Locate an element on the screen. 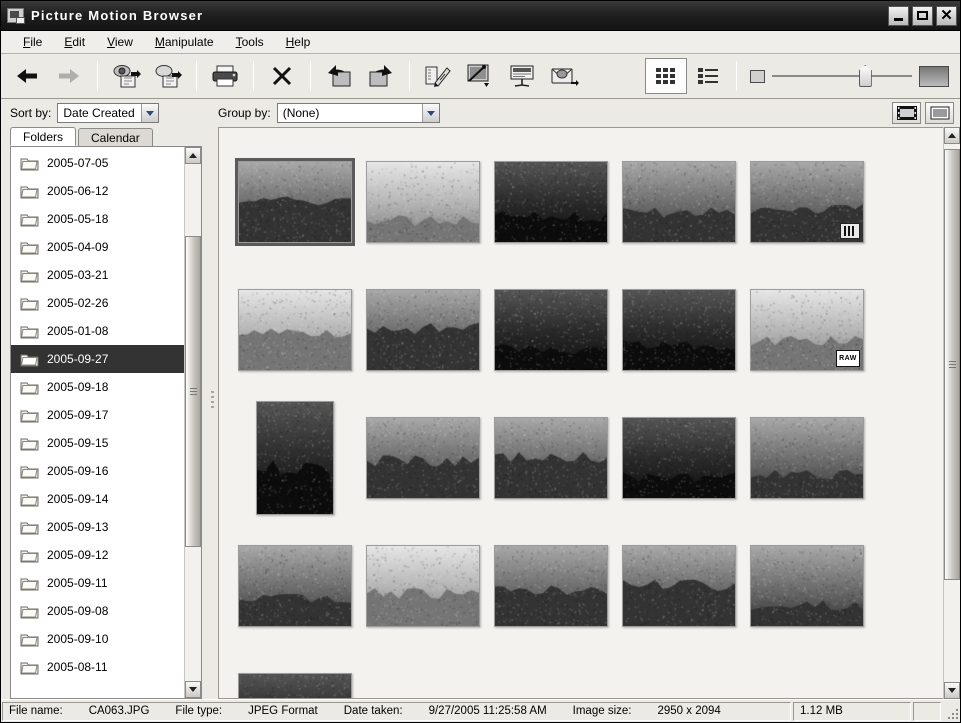  scroll-down-button is located at coordinates (193, 689).